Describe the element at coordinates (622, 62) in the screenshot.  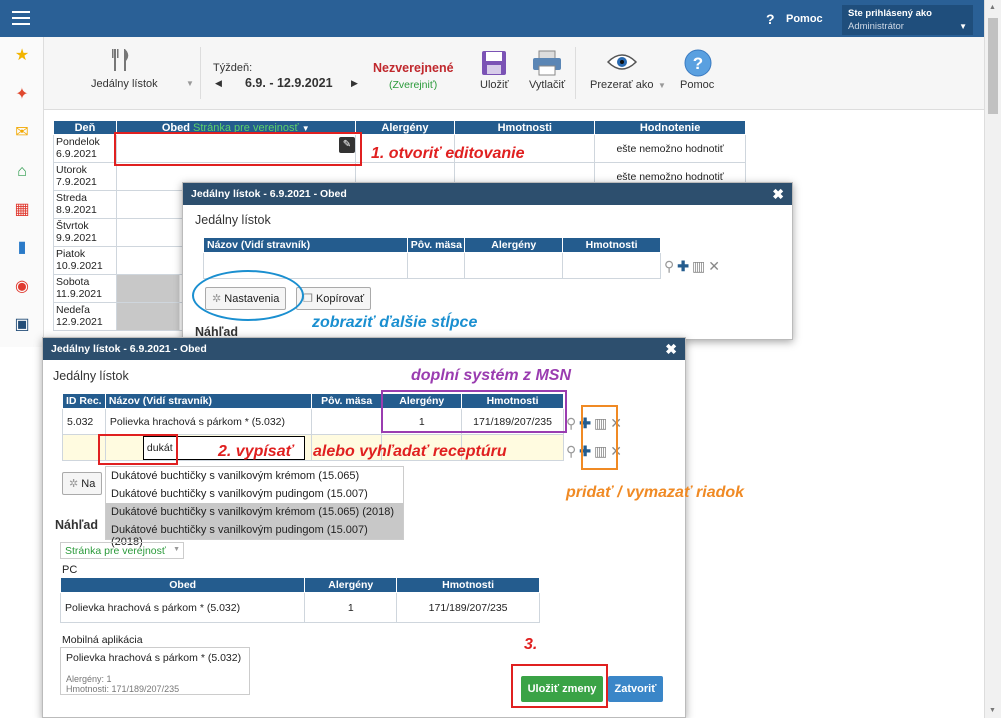
I see `eye-icon` at that location.